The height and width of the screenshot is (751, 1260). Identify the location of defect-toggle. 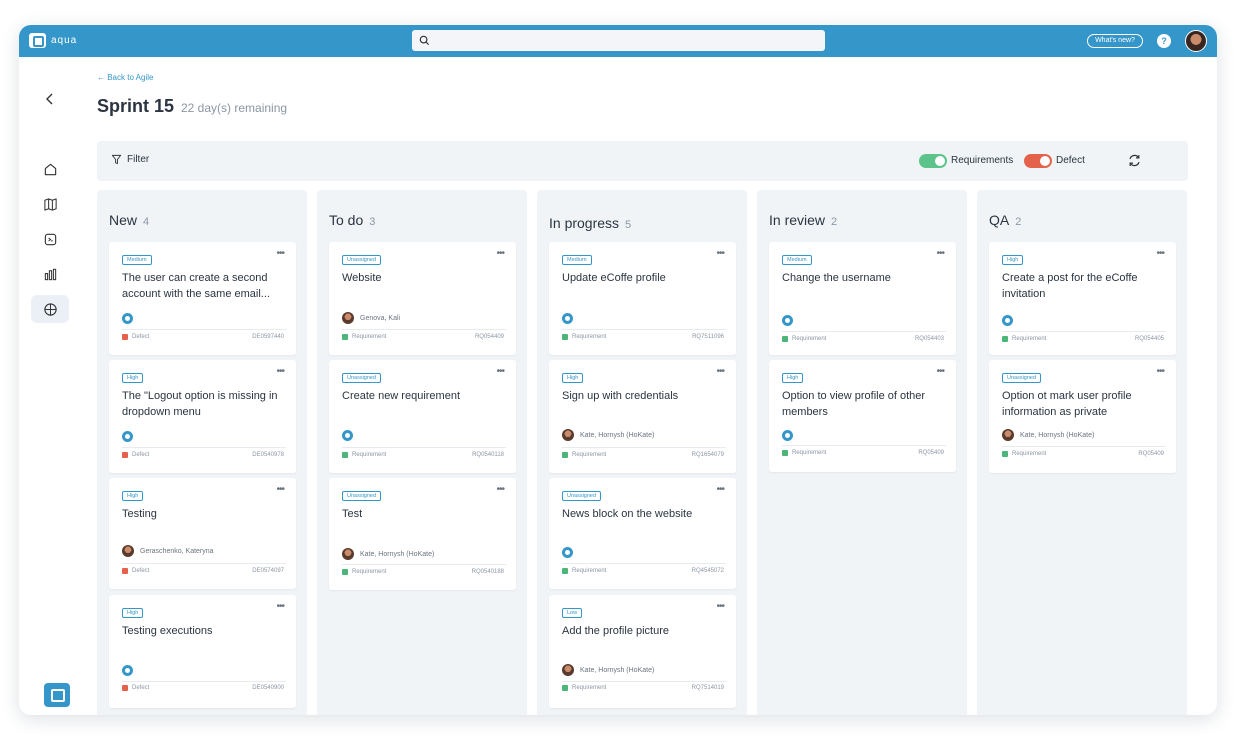
(1038, 161).